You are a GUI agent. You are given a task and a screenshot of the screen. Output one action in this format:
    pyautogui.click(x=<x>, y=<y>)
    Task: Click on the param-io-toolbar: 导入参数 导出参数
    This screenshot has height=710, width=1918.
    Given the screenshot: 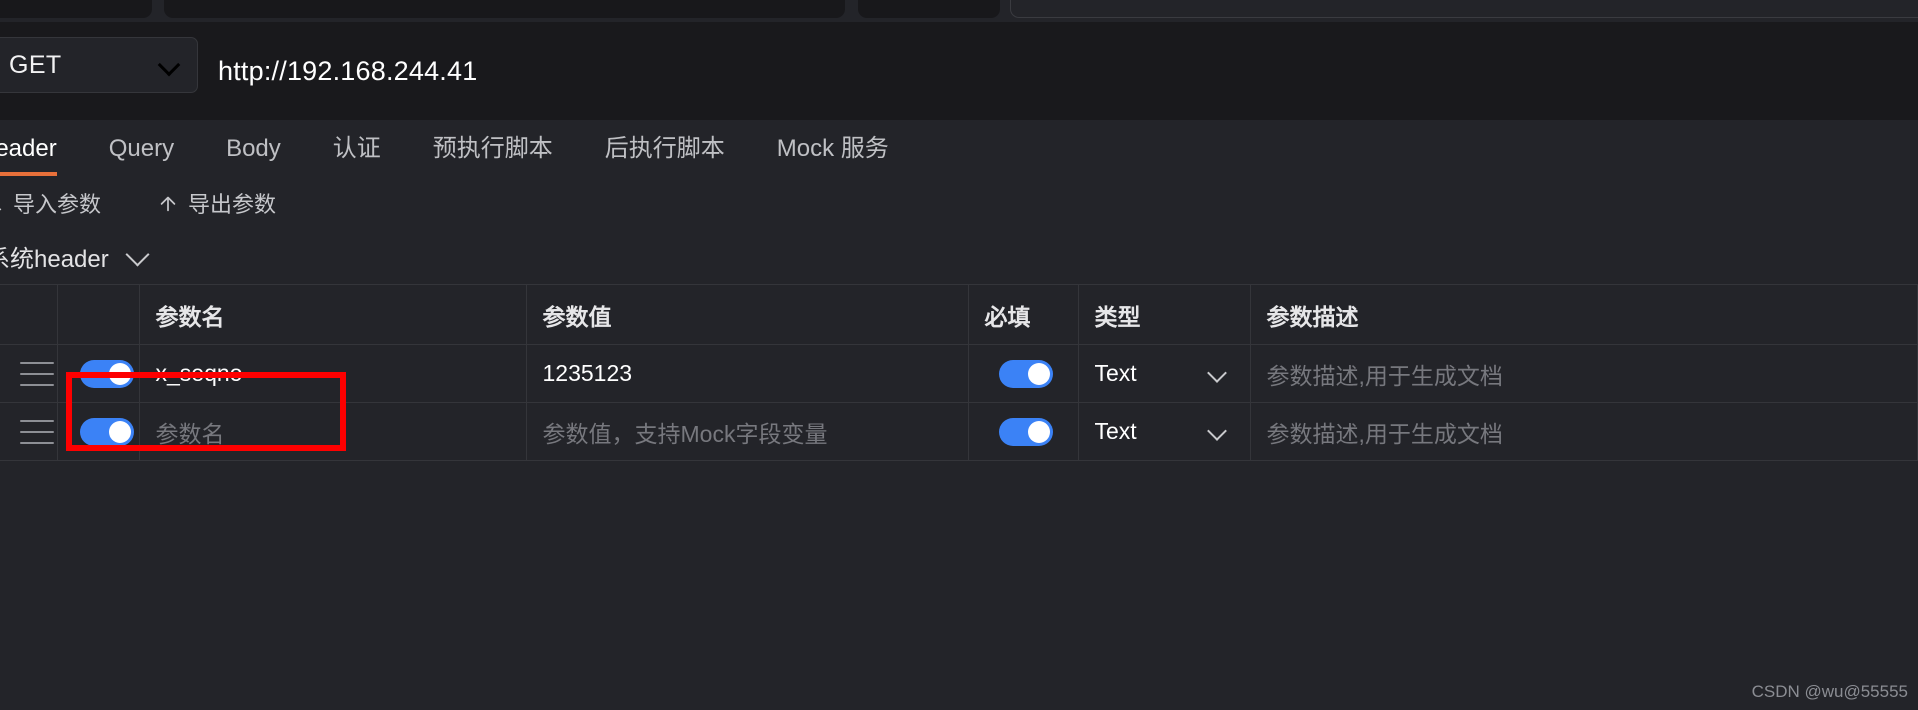 What is the action you would take?
    pyautogui.click(x=959, y=203)
    